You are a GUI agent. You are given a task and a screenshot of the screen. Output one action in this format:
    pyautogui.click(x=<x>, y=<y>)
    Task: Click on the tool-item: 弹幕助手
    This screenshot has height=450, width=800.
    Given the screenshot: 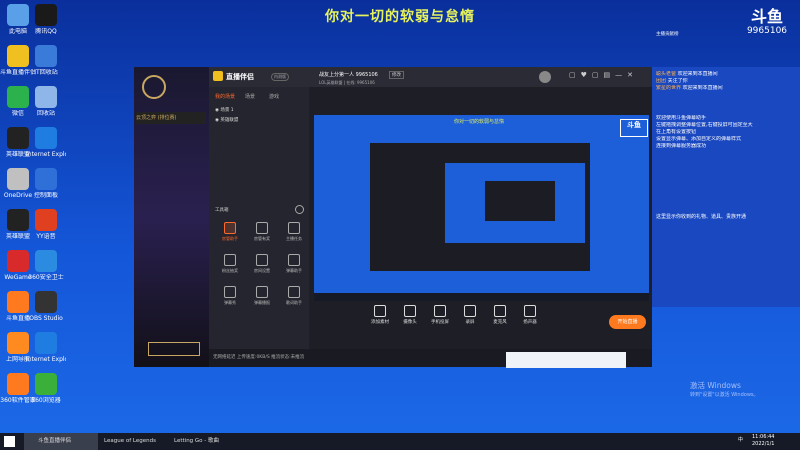 What is the action you would take?
    pyautogui.click(x=294, y=264)
    